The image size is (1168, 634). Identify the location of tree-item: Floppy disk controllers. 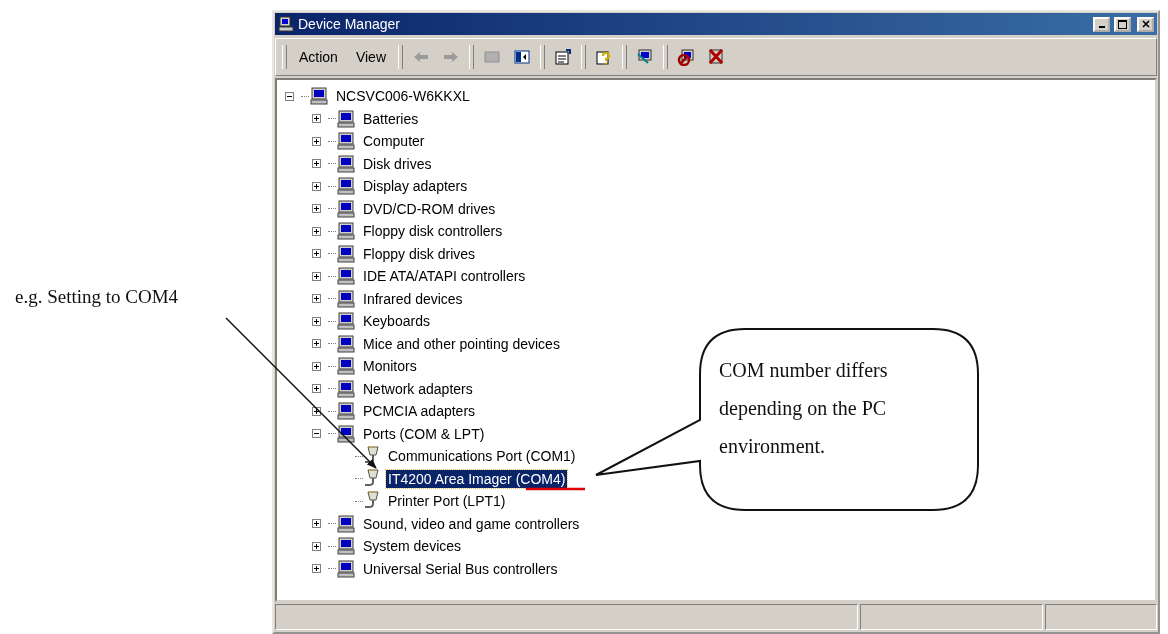
(433, 231).